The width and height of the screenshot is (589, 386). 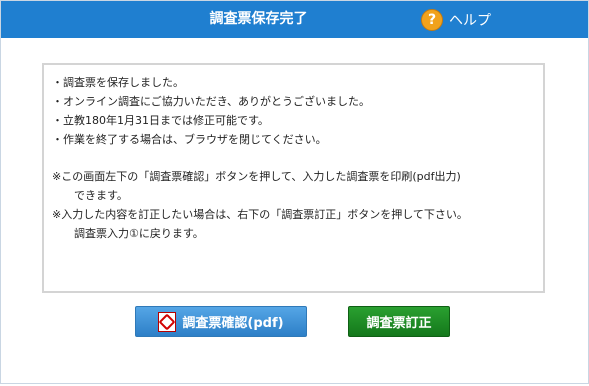 I want to click on message-bullet: ・立教180年1月31日までは修正可能です。, so click(x=160, y=120).